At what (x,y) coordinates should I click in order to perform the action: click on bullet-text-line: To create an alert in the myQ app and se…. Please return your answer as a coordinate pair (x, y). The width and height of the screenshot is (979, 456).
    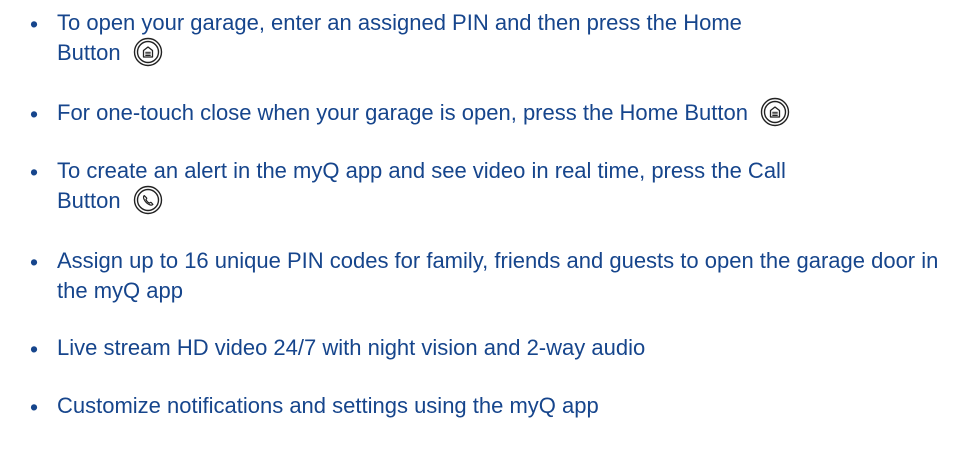
    Looking at the image, I should click on (421, 170).